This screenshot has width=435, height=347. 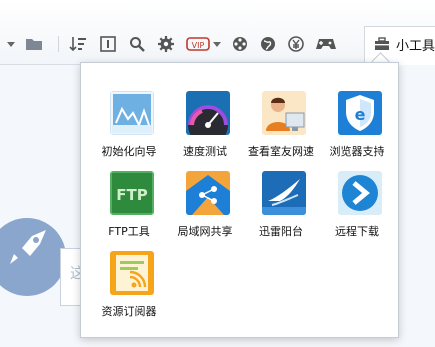 I want to click on tool-label: 查看室友网速, so click(x=281, y=151).